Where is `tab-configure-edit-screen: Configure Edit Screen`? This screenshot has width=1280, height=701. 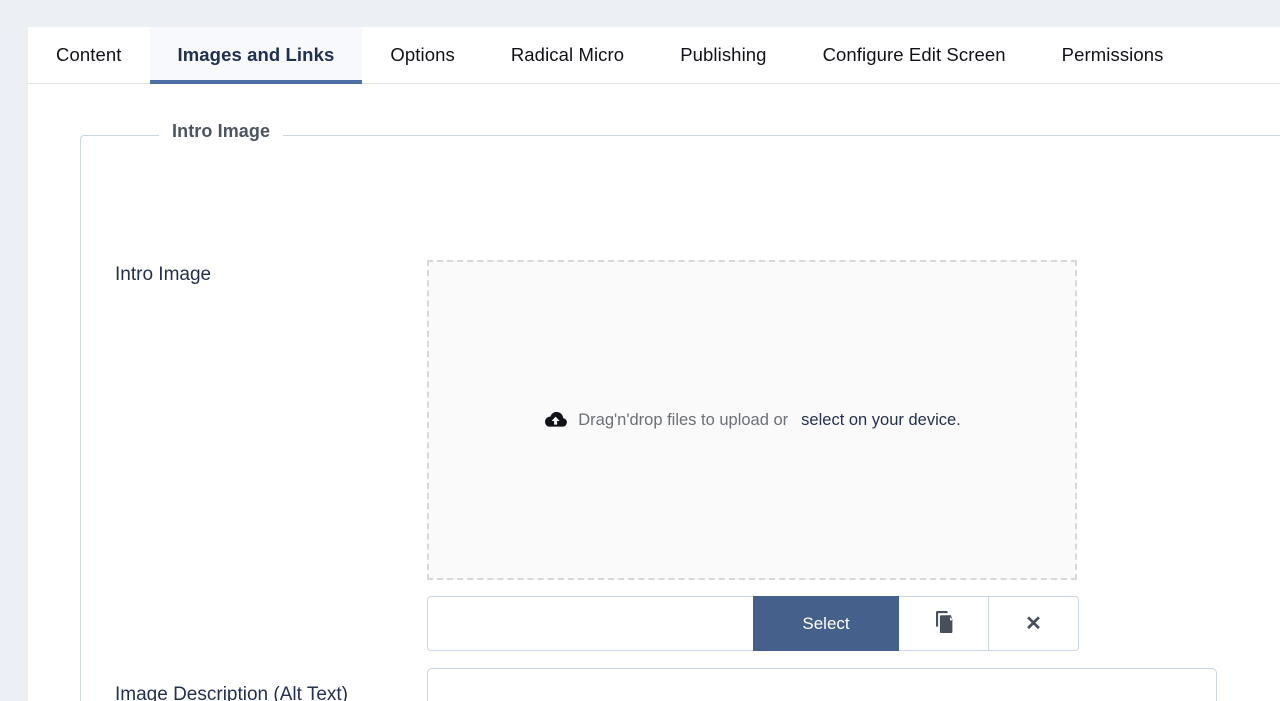 tab-configure-edit-screen: Configure Edit Screen is located at coordinates (914, 55).